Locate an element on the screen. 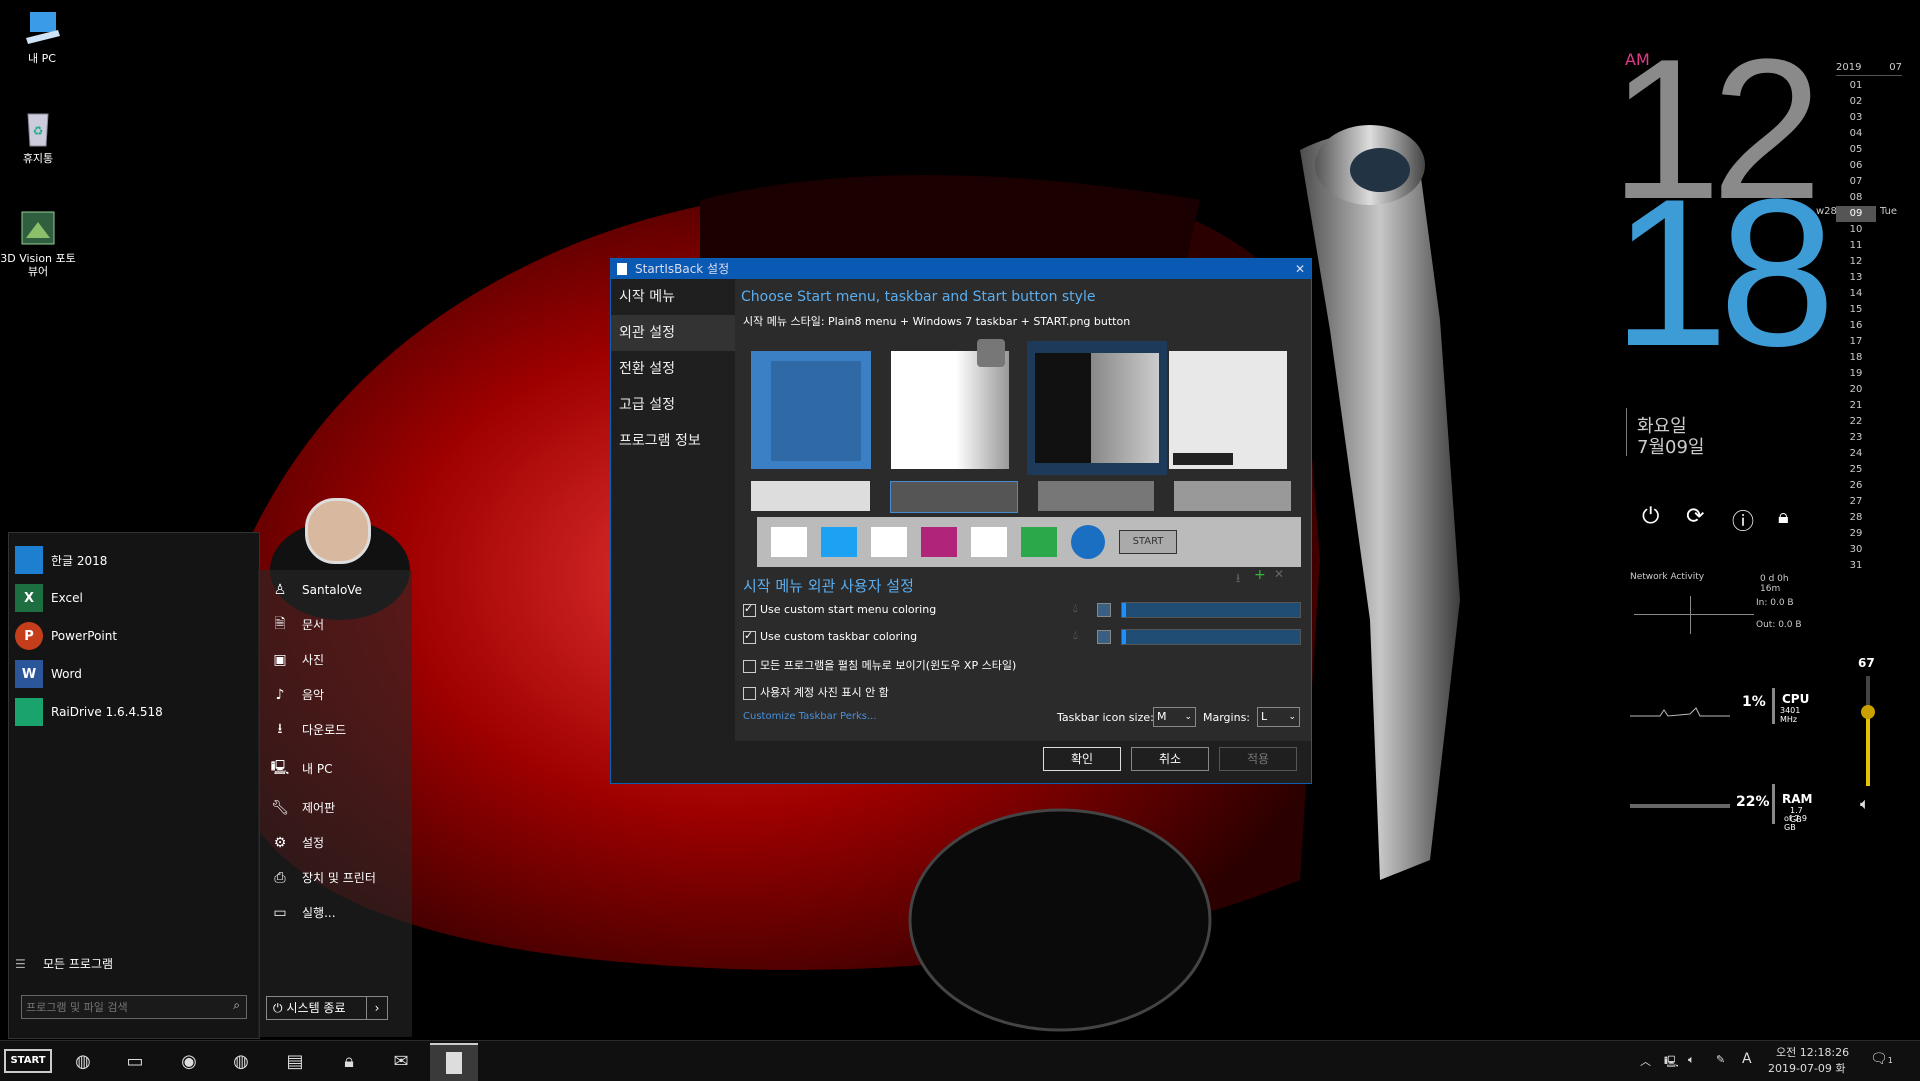 This screenshot has height=1081, width=1920. calendar-day: 25 is located at coordinates (1856, 470).